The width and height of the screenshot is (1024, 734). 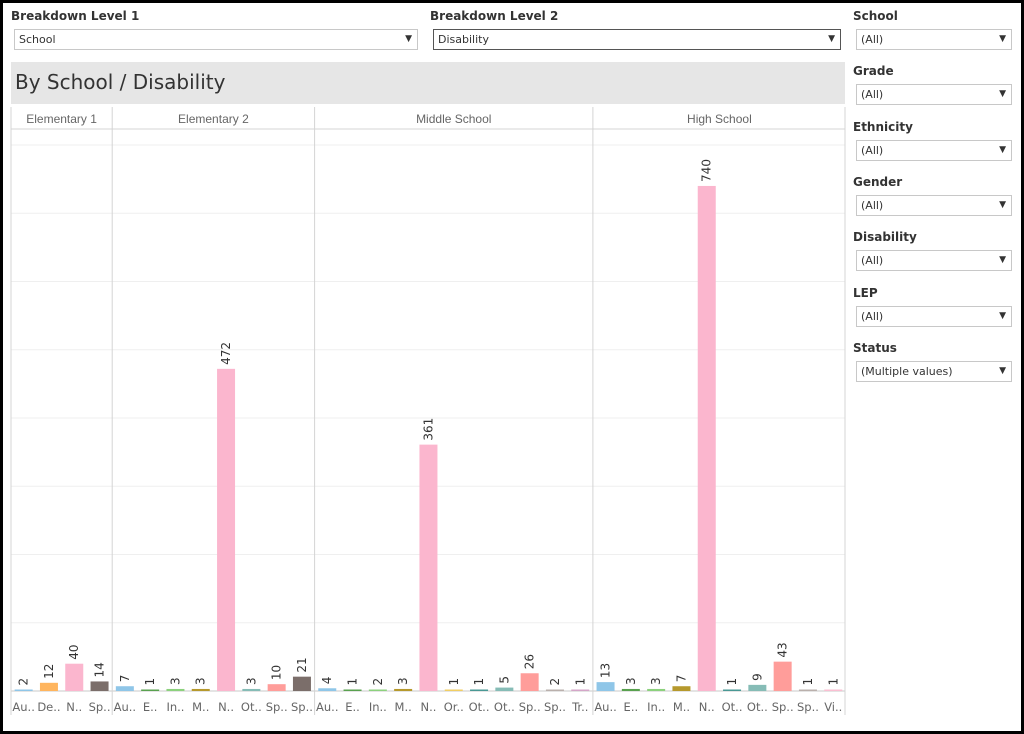 What do you see at coordinates (833, 707) in the screenshot?
I see `category-label: Vi..` at bounding box center [833, 707].